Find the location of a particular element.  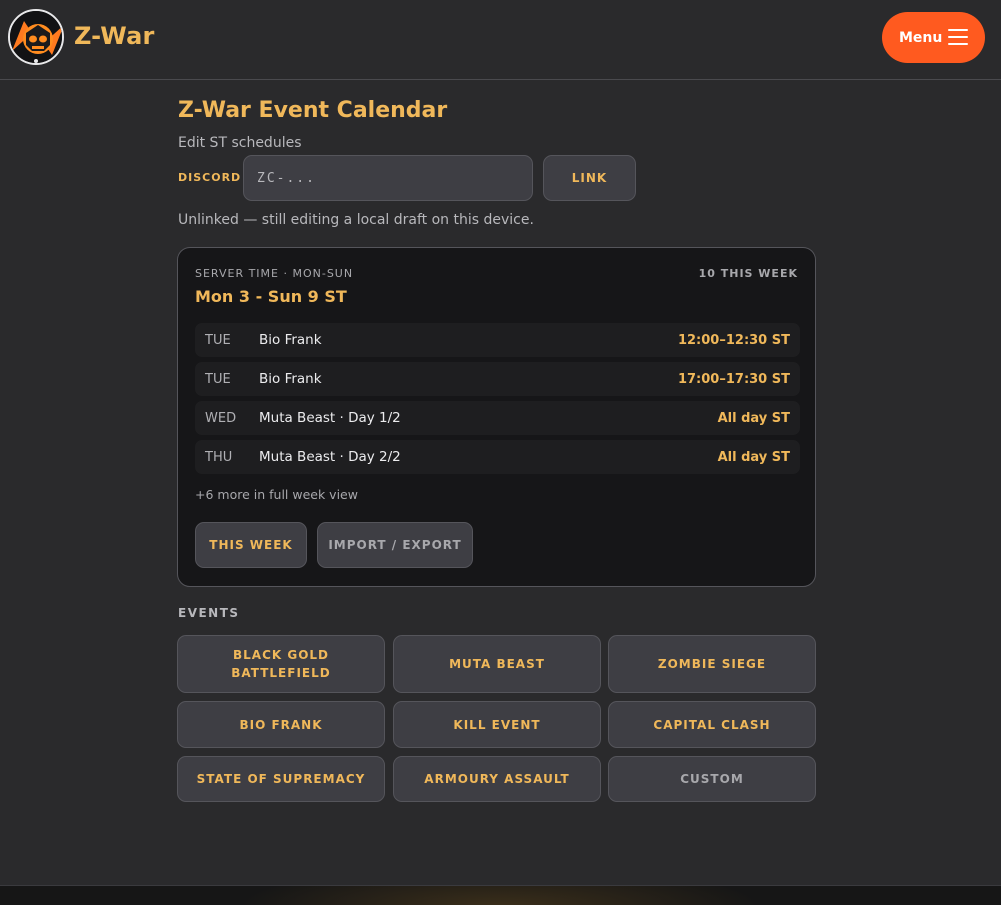

week-event-row: TUE Bio Frank 12:00–12:30 ST is located at coordinates (497, 340).